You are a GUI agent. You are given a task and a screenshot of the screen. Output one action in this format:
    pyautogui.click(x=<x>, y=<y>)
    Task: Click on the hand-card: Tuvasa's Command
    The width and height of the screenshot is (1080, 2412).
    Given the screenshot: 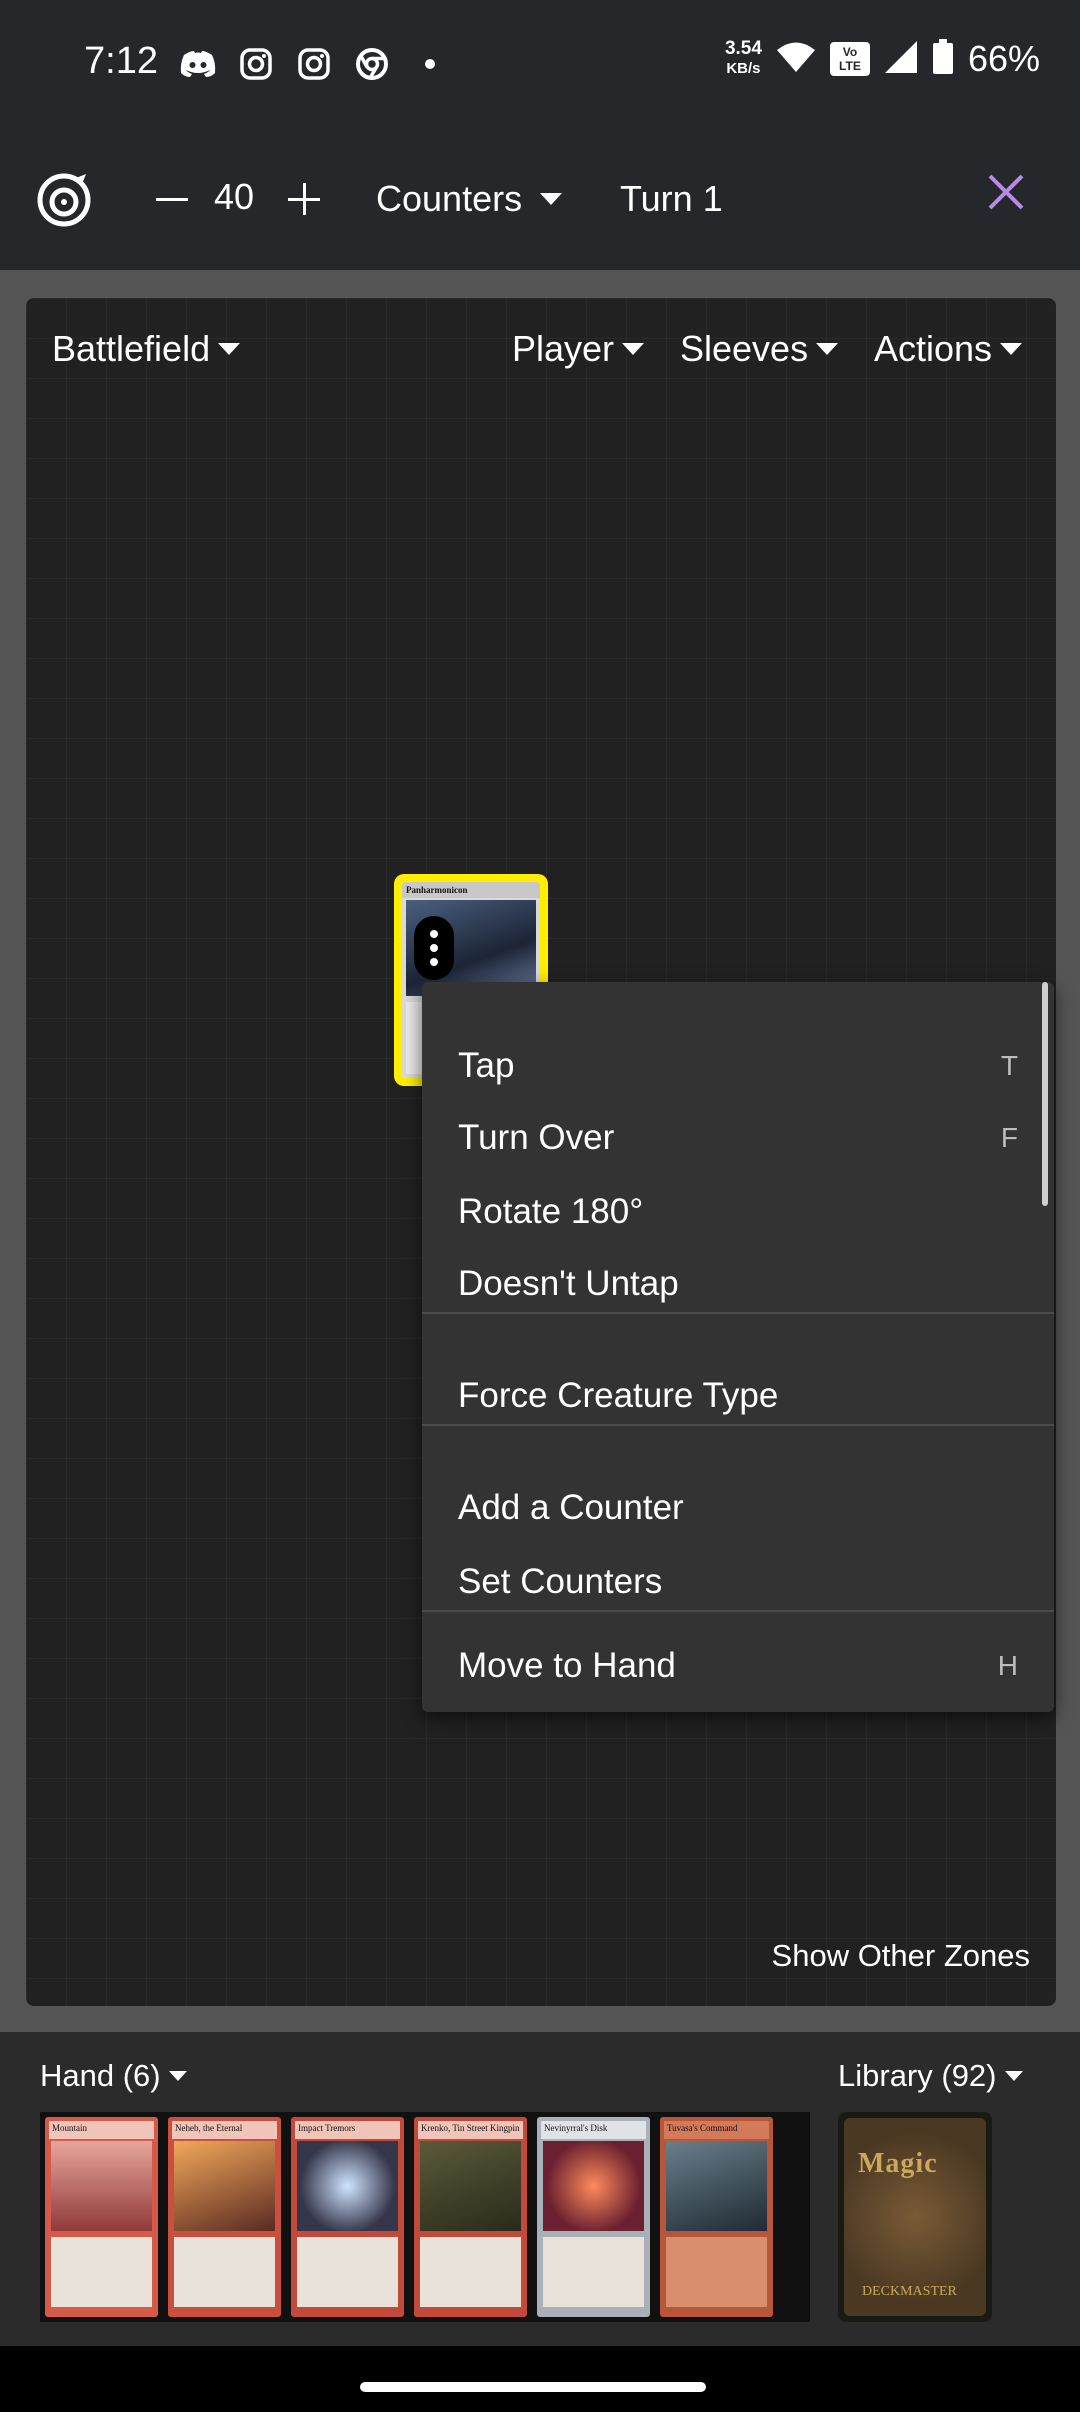 What is the action you would take?
    pyautogui.click(x=716, y=2217)
    